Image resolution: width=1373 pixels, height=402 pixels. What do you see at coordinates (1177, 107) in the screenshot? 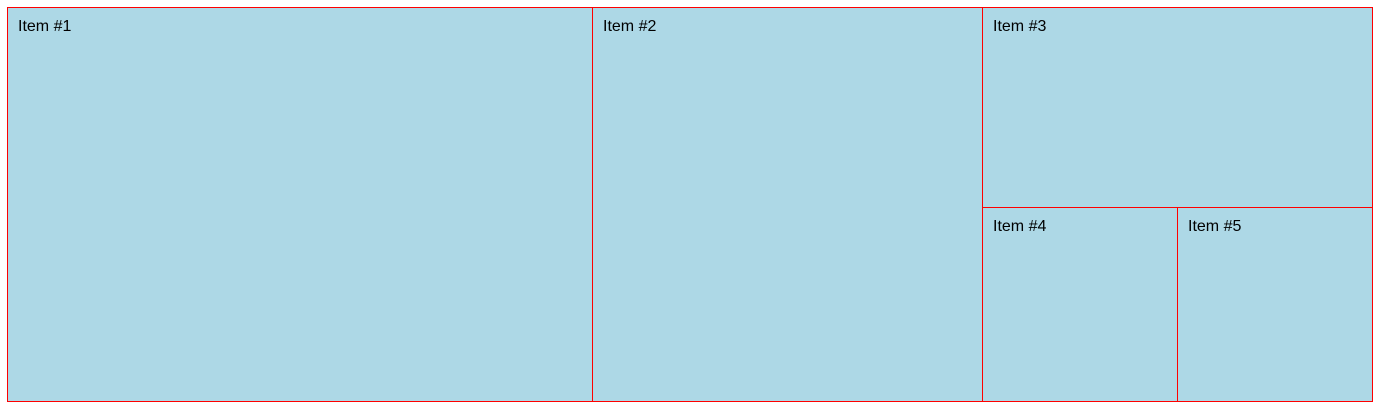
I see `grid-item-3: Item #3` at bounding box center [1177, 107].